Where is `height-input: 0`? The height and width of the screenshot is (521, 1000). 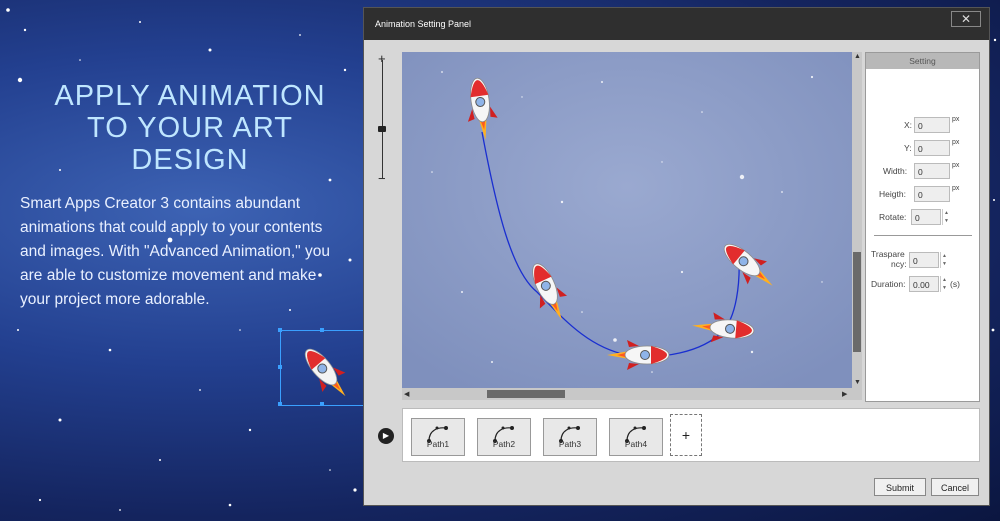 height-input: 0 is located at coordinates (932, 194).